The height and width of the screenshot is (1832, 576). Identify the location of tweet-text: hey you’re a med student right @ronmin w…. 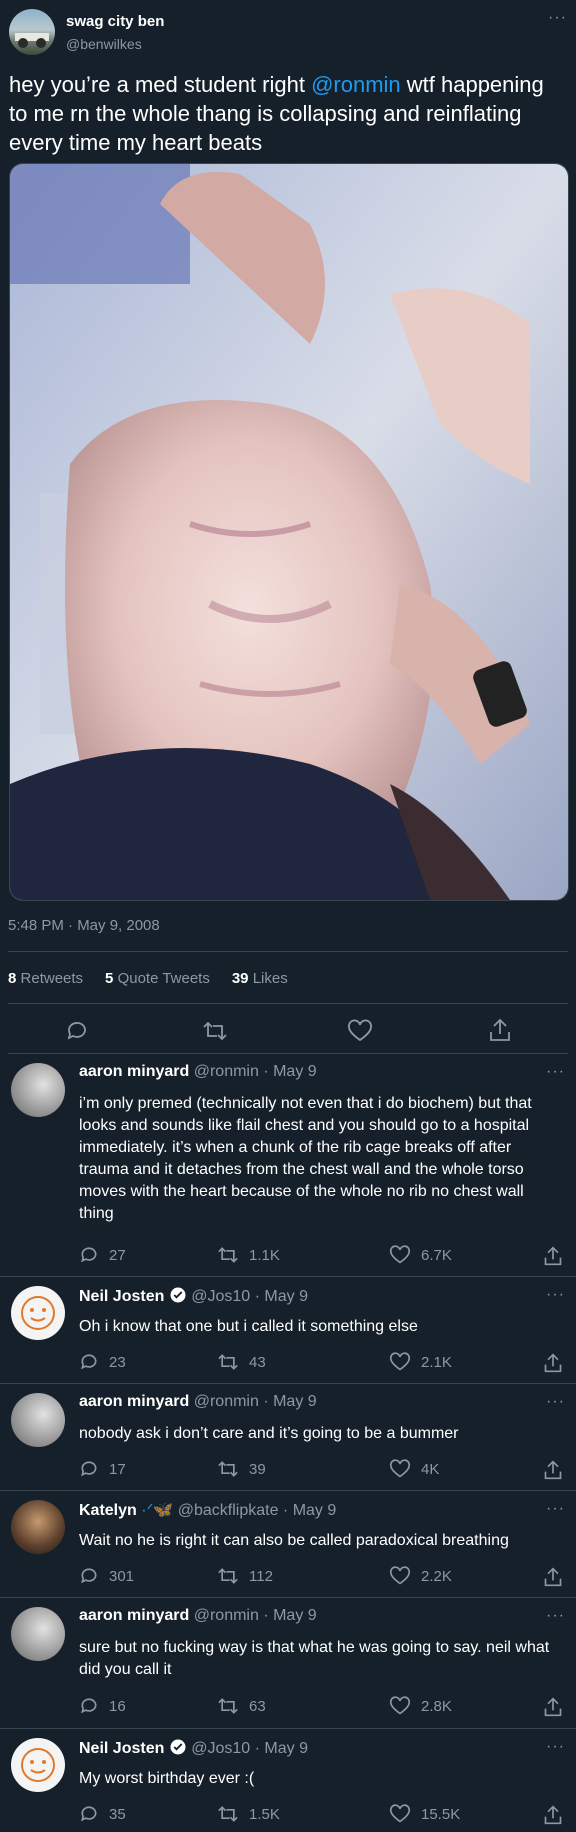
(287, 113).